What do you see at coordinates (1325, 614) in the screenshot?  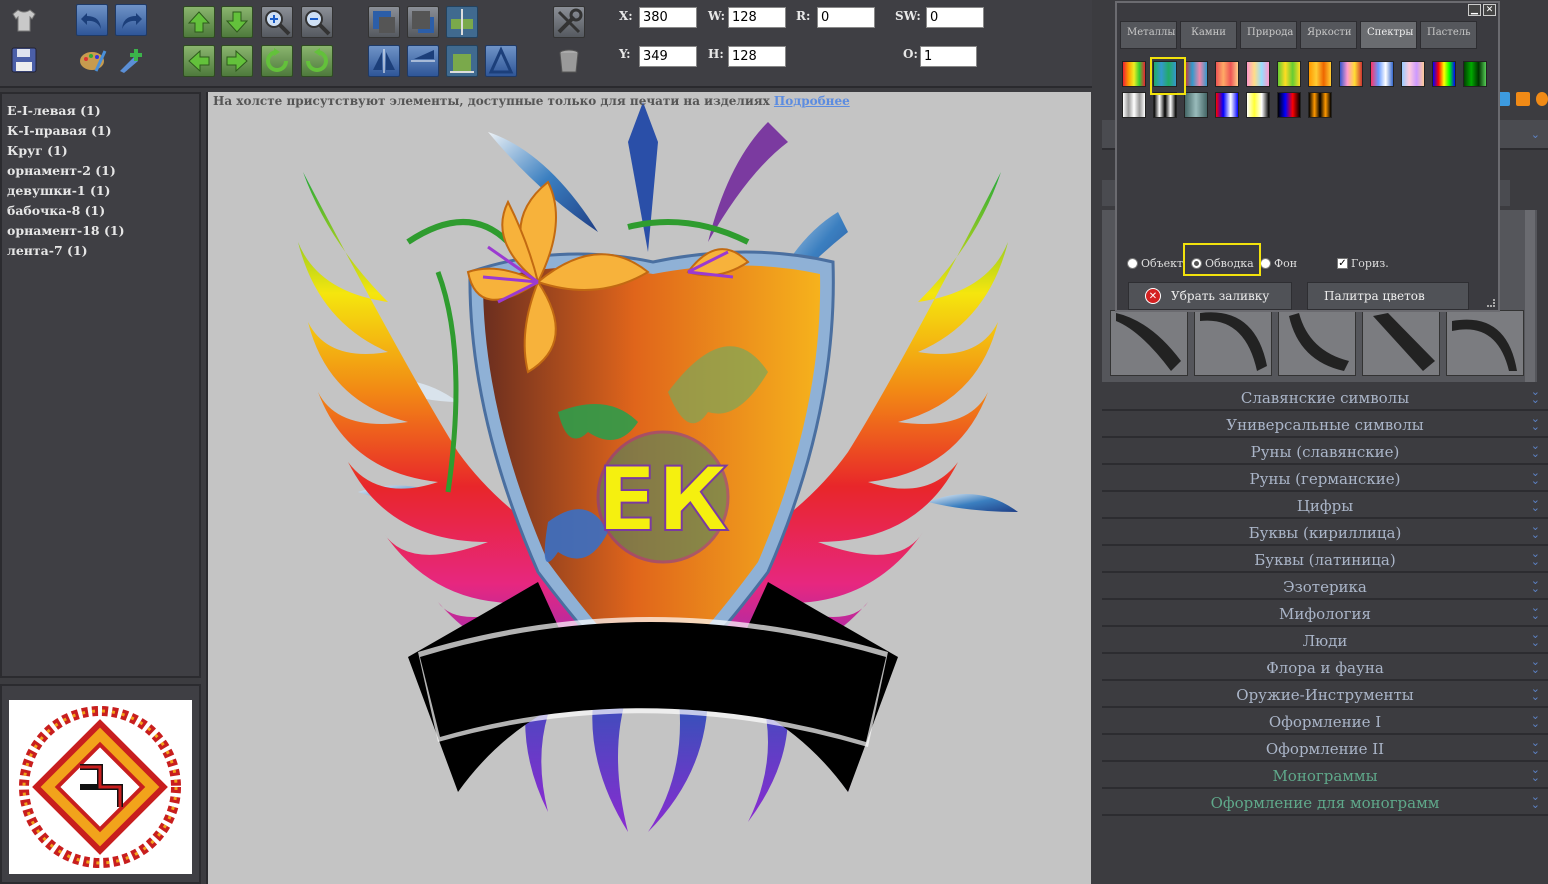 I see `category-item: Мифология ⌄ ⌄` at bounding box center [1325, 614].